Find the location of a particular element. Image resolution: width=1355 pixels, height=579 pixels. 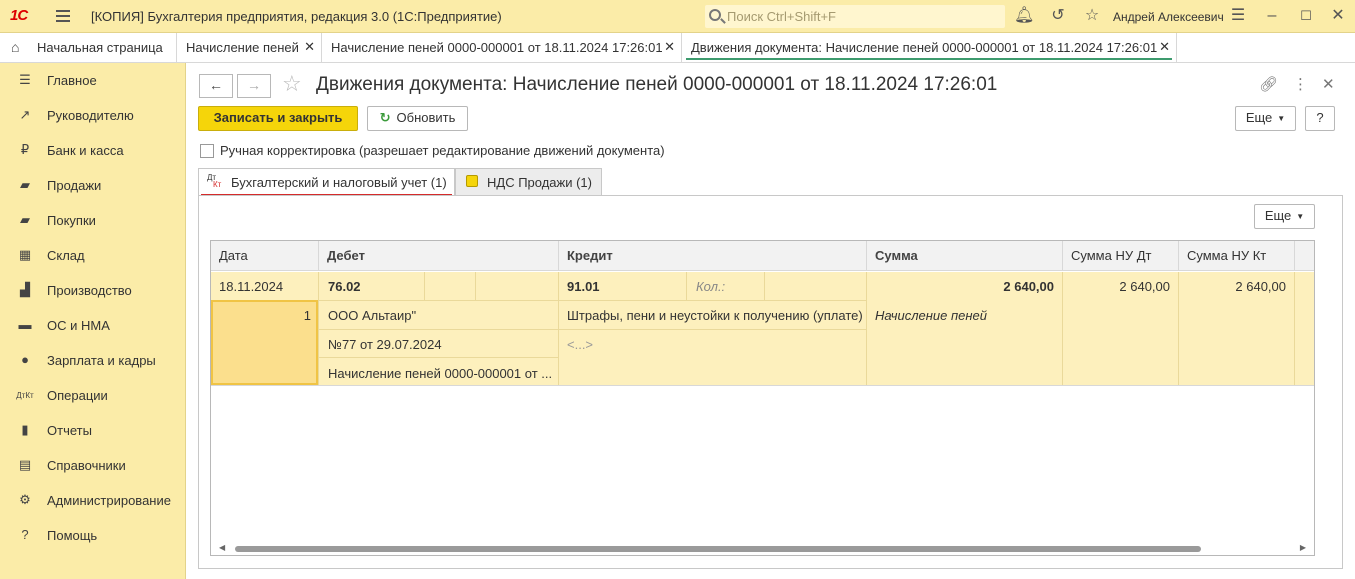

sidebar-item-operations: ДтКт Операции is located at coordinates (93, 397).